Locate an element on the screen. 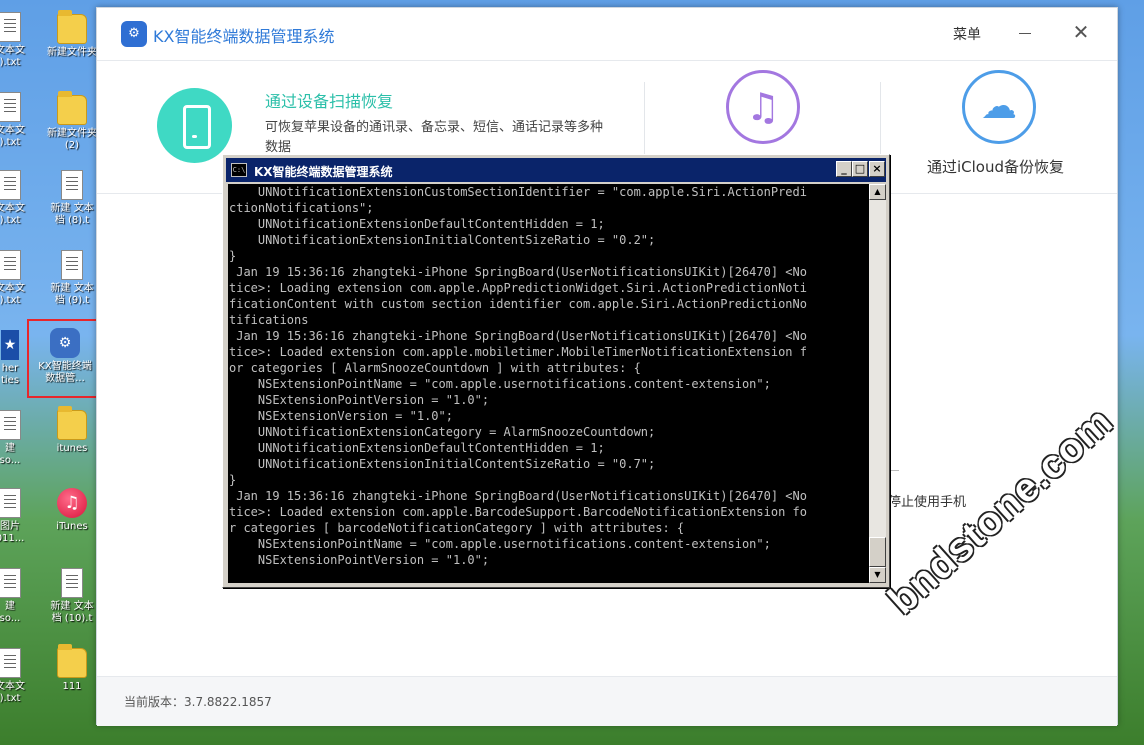  highlight-box is located at coordinates (64, 358).